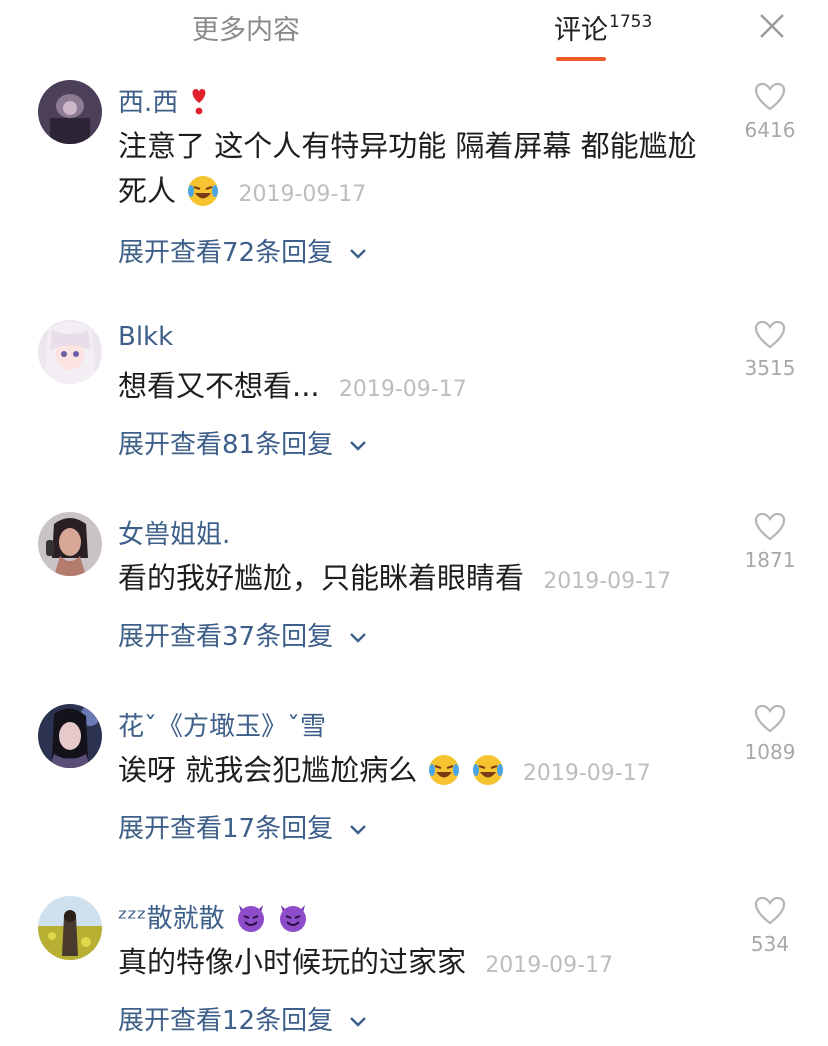 This screenshot has width=828, height=1046. Describe the element at coordinates (770, 926) in the screenshot. I see `like-button: 534` at that location.